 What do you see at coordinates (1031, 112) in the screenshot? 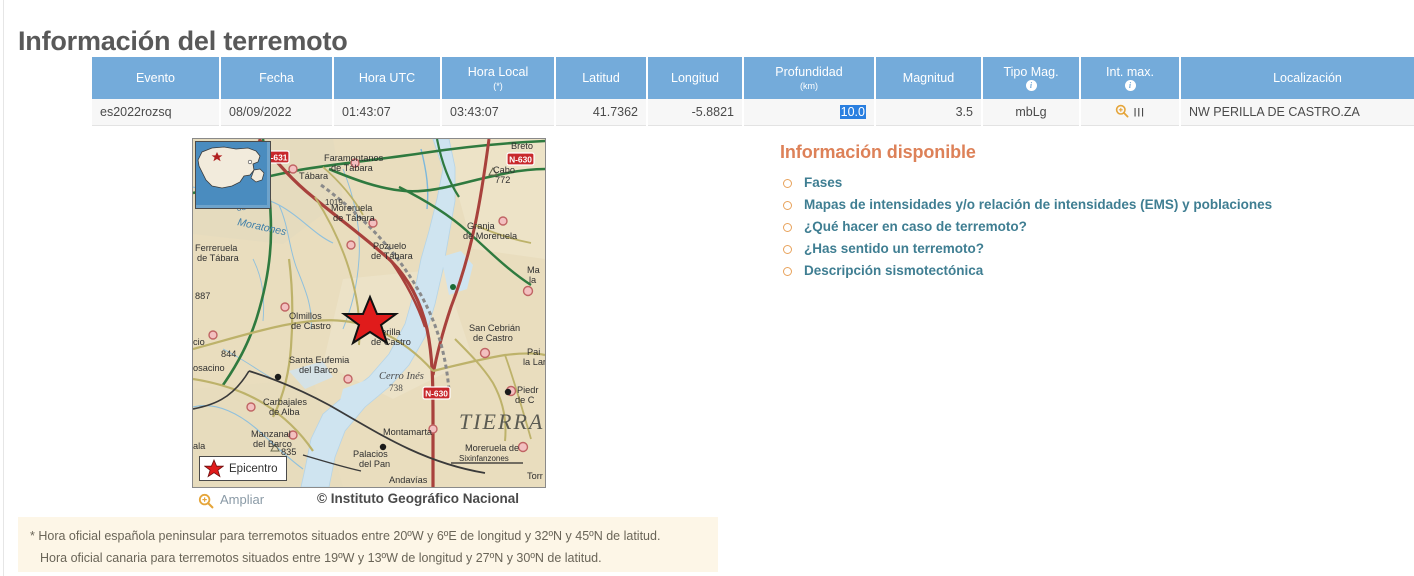
I see `cell-tipo-mag: mbLg` at bounding box center [1031, 112].